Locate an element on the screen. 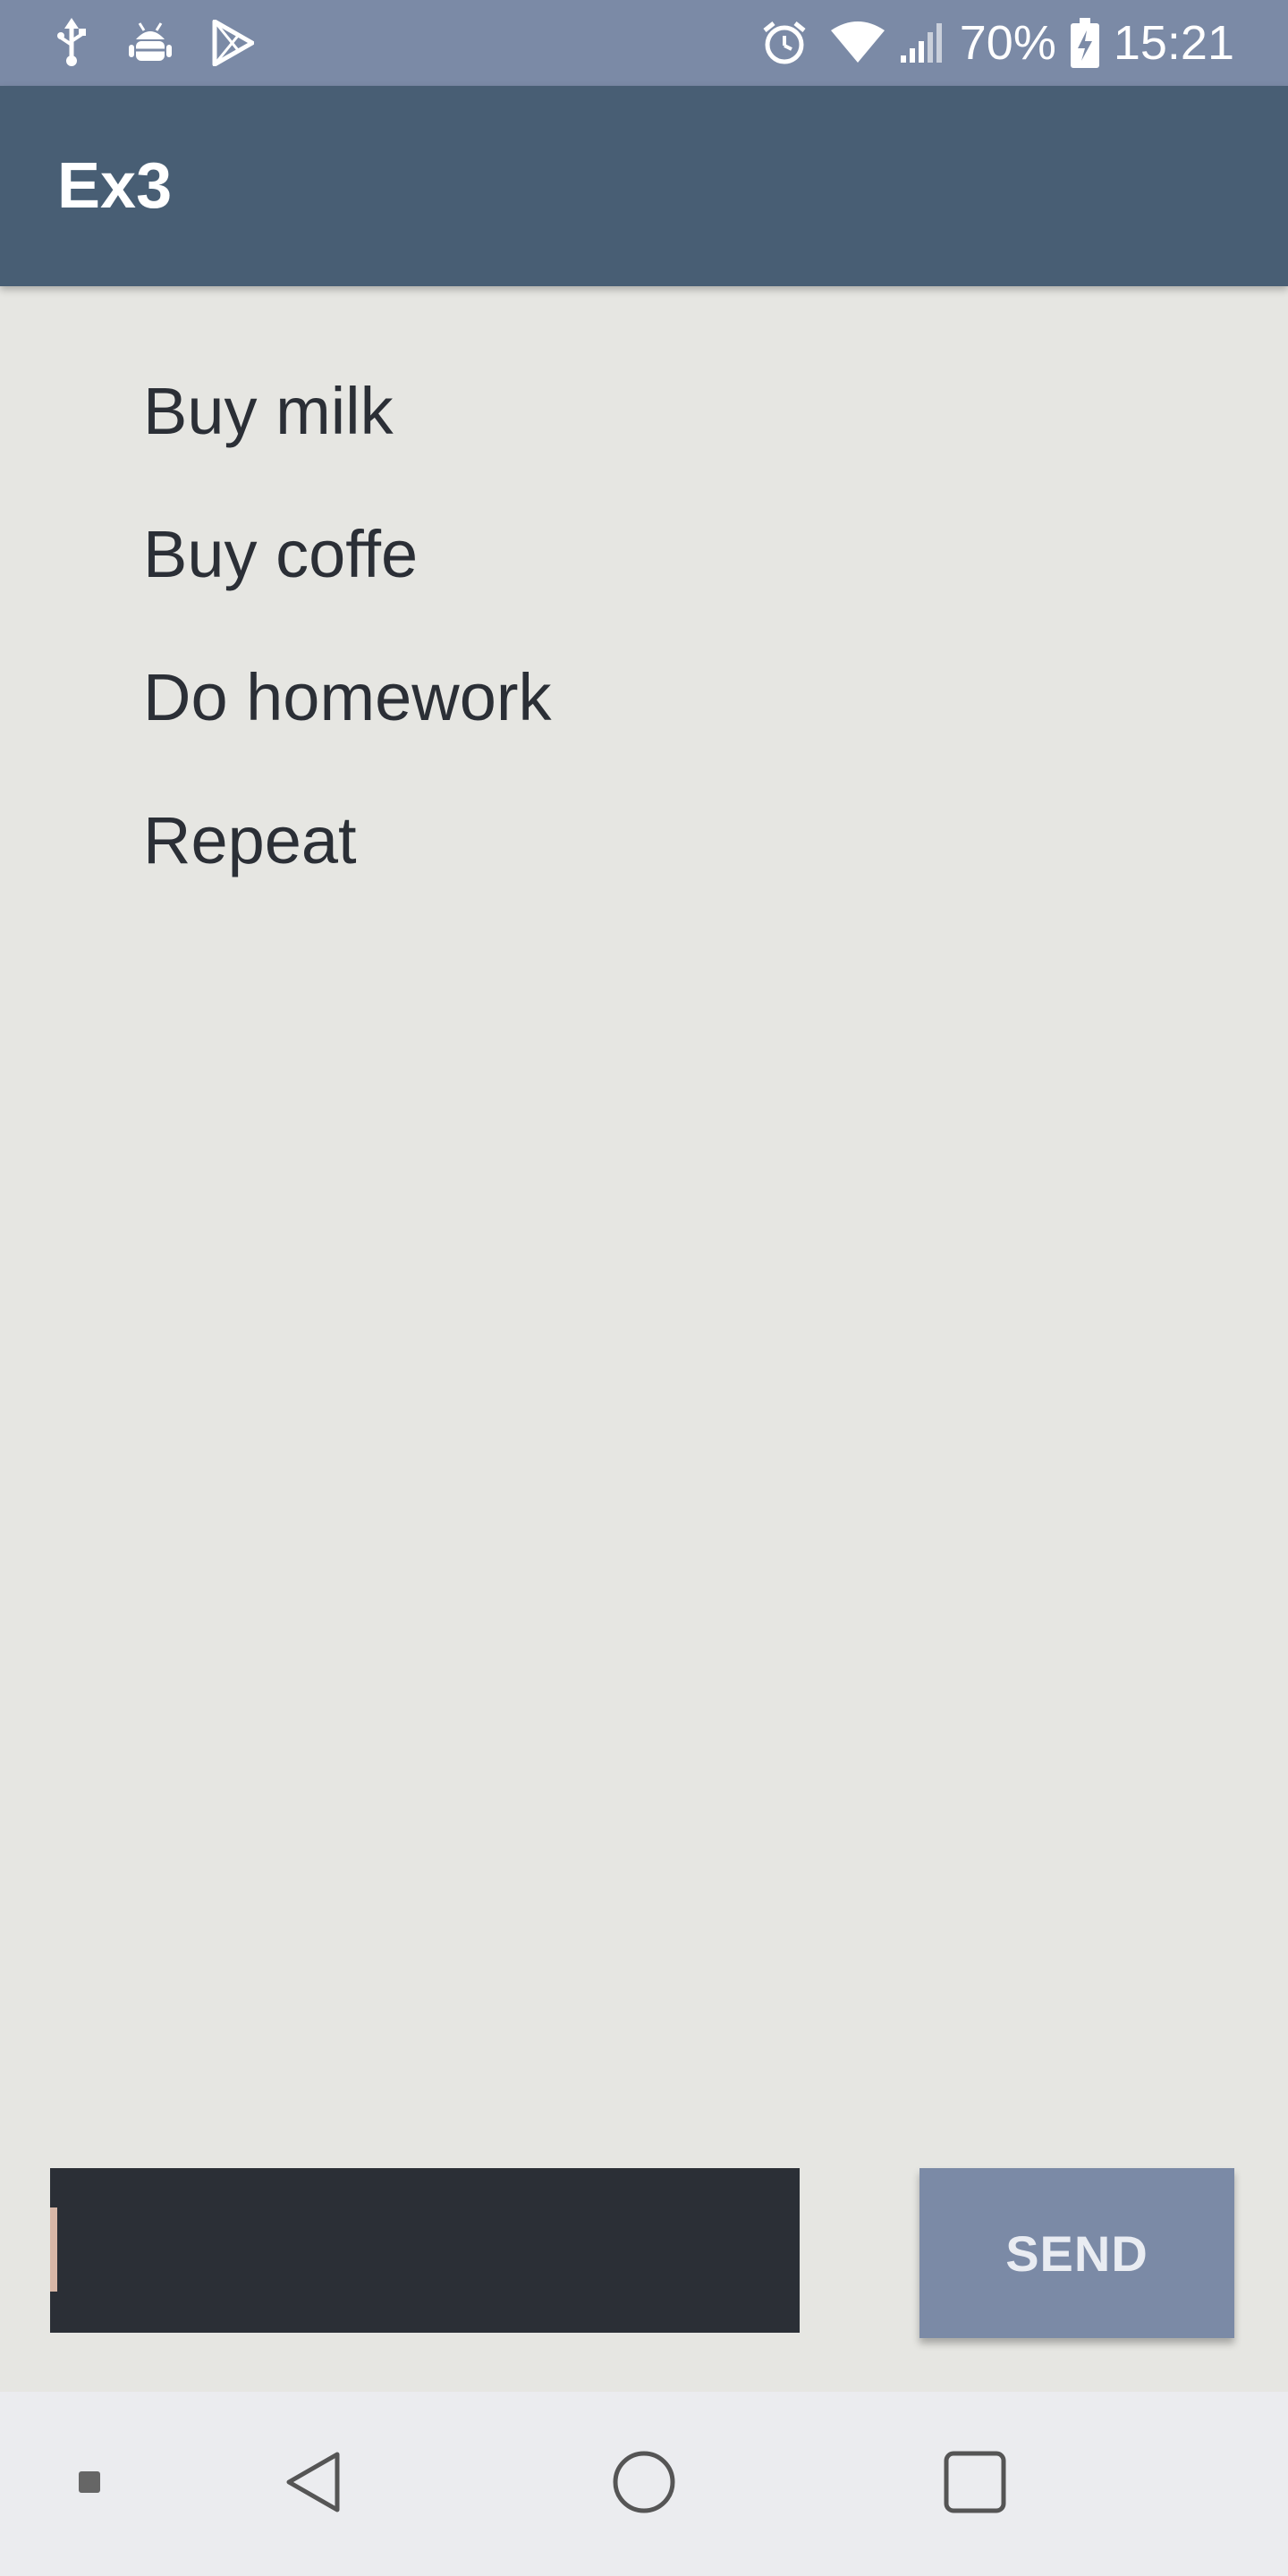 Image resolution: width=1288 pixels, height=2576 pixels. menu-dot-icon is located at coordinates (89, 2483).